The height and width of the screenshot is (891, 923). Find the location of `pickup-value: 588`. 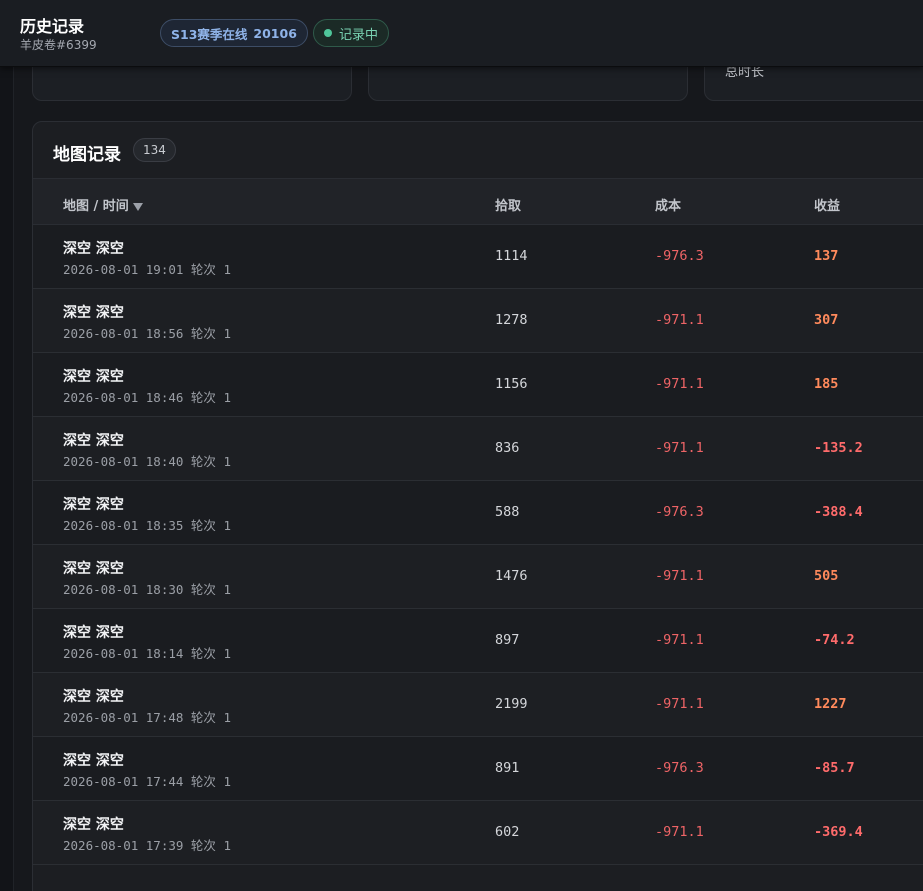

pickup-value: 588 is located at coordinates (507, 512).